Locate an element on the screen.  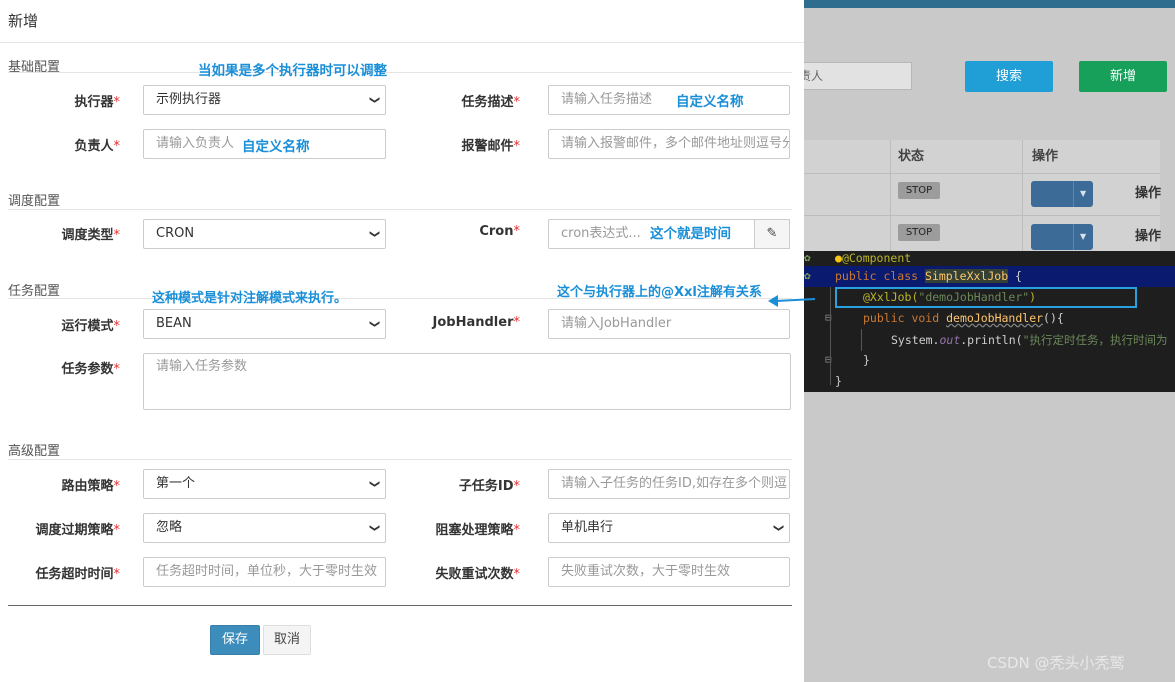
child-job-id-input: 请输入子任务的任务ID,如存在多个则逗 is located at coordinates (669, 484).